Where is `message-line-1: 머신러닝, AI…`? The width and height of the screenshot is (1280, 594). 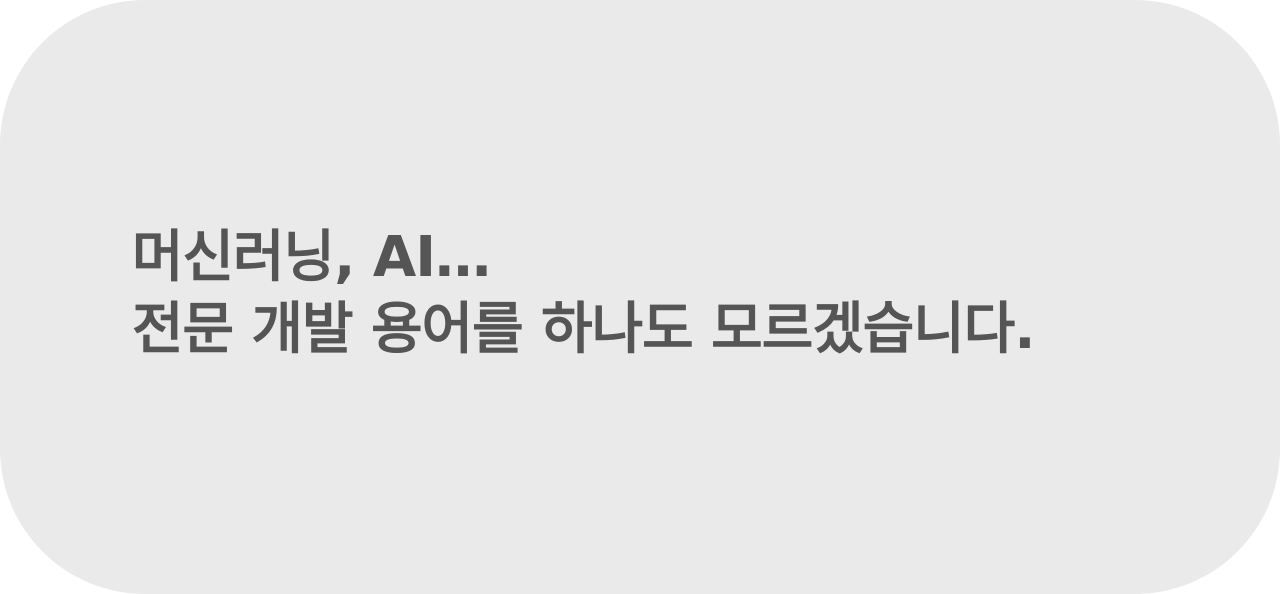 message-line-1: 머신러닝, AI… is located at coordinates (311, 257).